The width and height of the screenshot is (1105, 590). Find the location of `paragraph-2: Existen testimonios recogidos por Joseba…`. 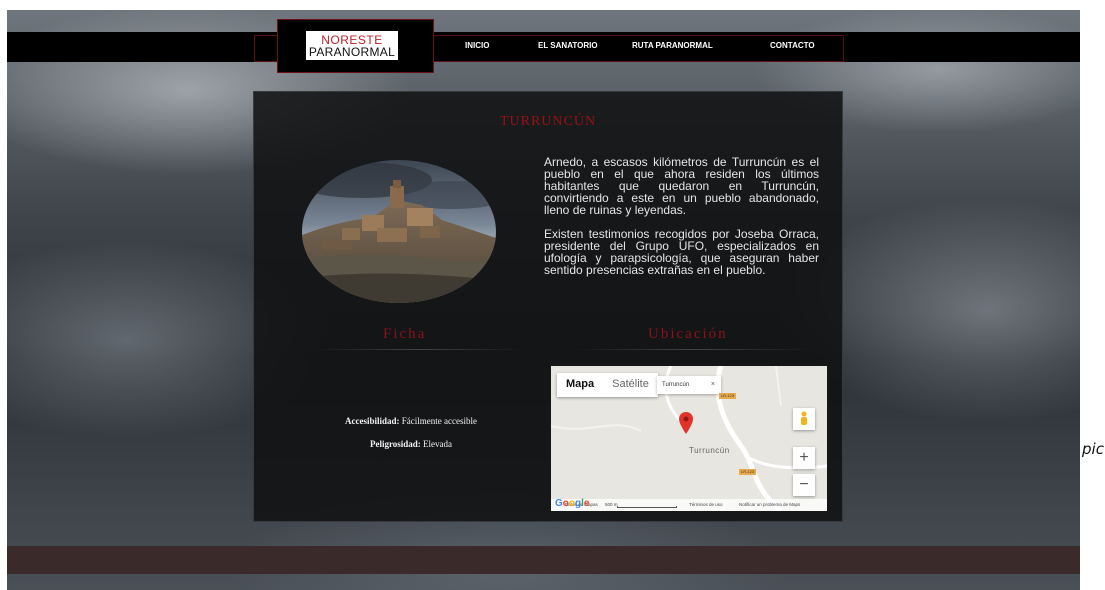

paragraph-2: Existen testimonios recogidos por Joseba… is located at coordinates (681, 252).